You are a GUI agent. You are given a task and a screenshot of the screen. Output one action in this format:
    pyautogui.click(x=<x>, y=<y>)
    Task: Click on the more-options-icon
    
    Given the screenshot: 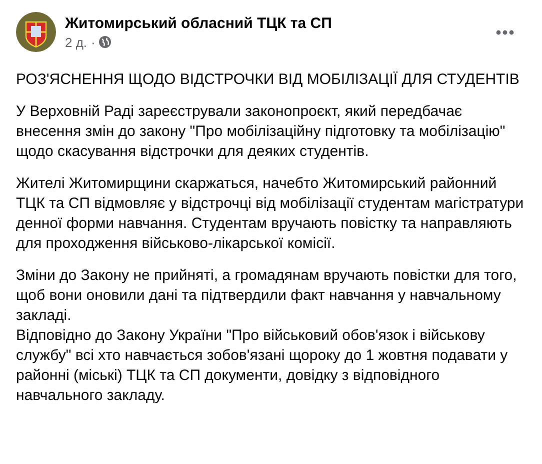 What is the action you would take?
    pyautogui.click(x=505, y=32)
    